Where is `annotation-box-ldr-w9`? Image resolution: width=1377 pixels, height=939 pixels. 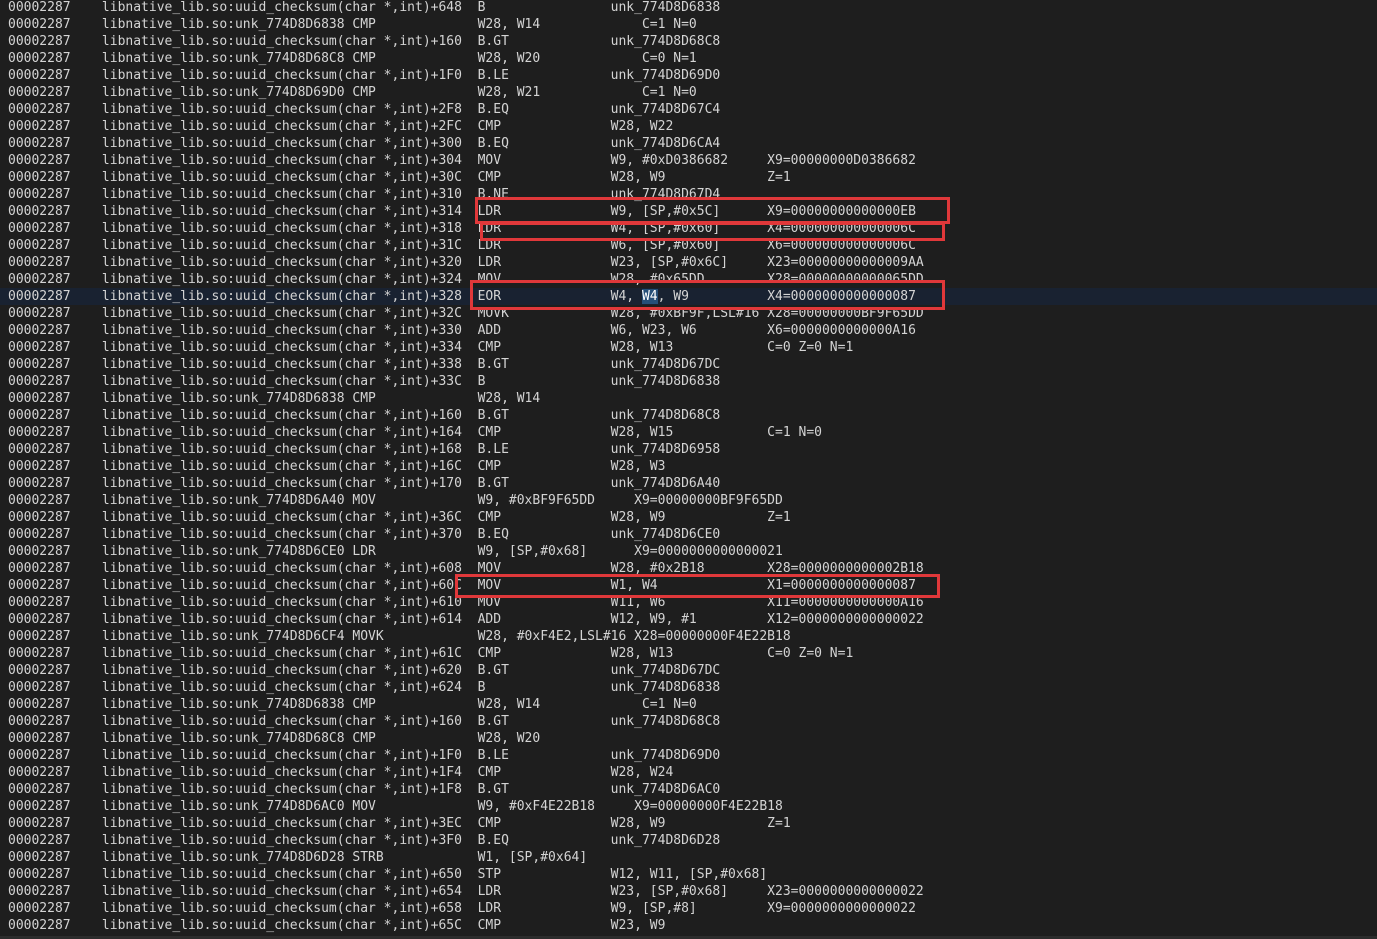
annotation-box-ldr-w9 is located at coordinates (712, 210).